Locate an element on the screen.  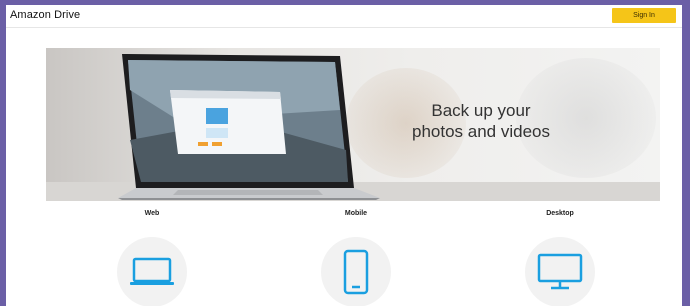
brand-title: Amazon Drive is located at coordinates (45, 15).